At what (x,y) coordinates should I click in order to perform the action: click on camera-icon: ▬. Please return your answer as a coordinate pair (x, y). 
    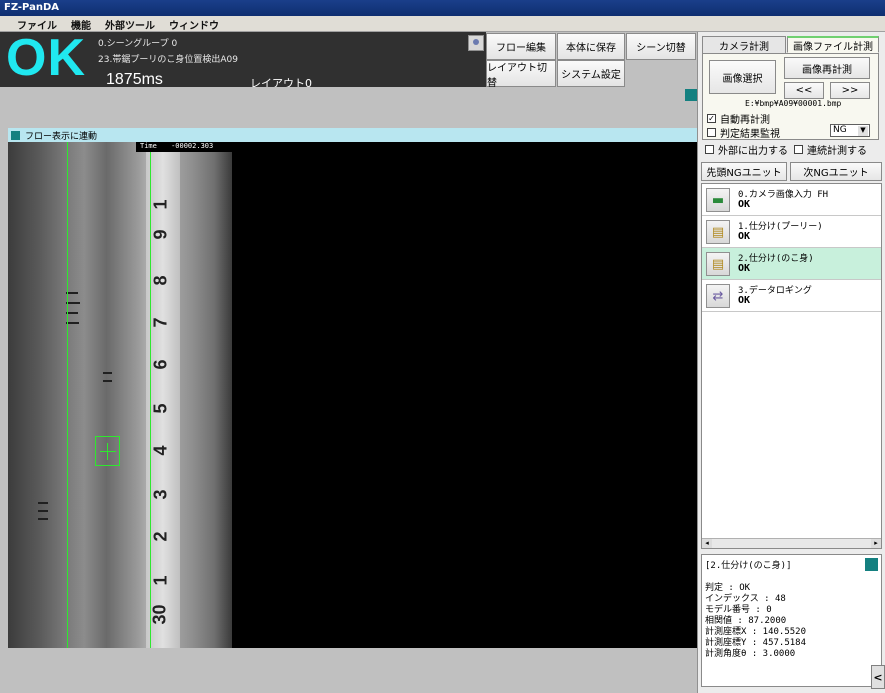
    Looking at the image, I should click on (718, 200).